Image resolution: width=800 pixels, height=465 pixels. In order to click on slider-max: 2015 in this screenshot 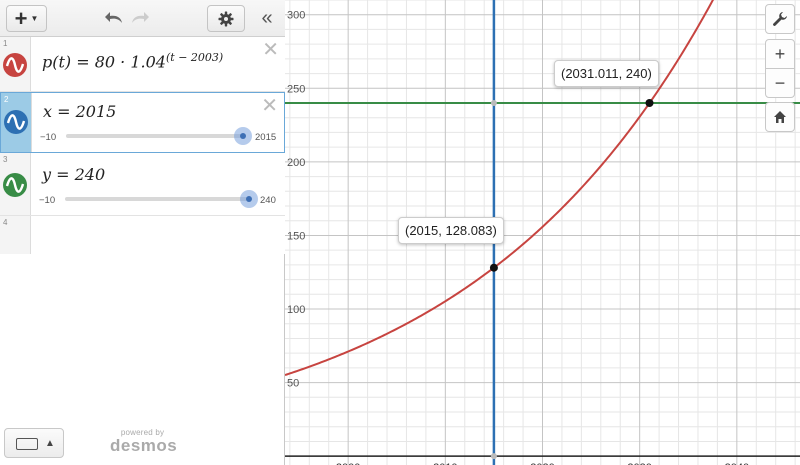, I will do `click(265, 137)`.